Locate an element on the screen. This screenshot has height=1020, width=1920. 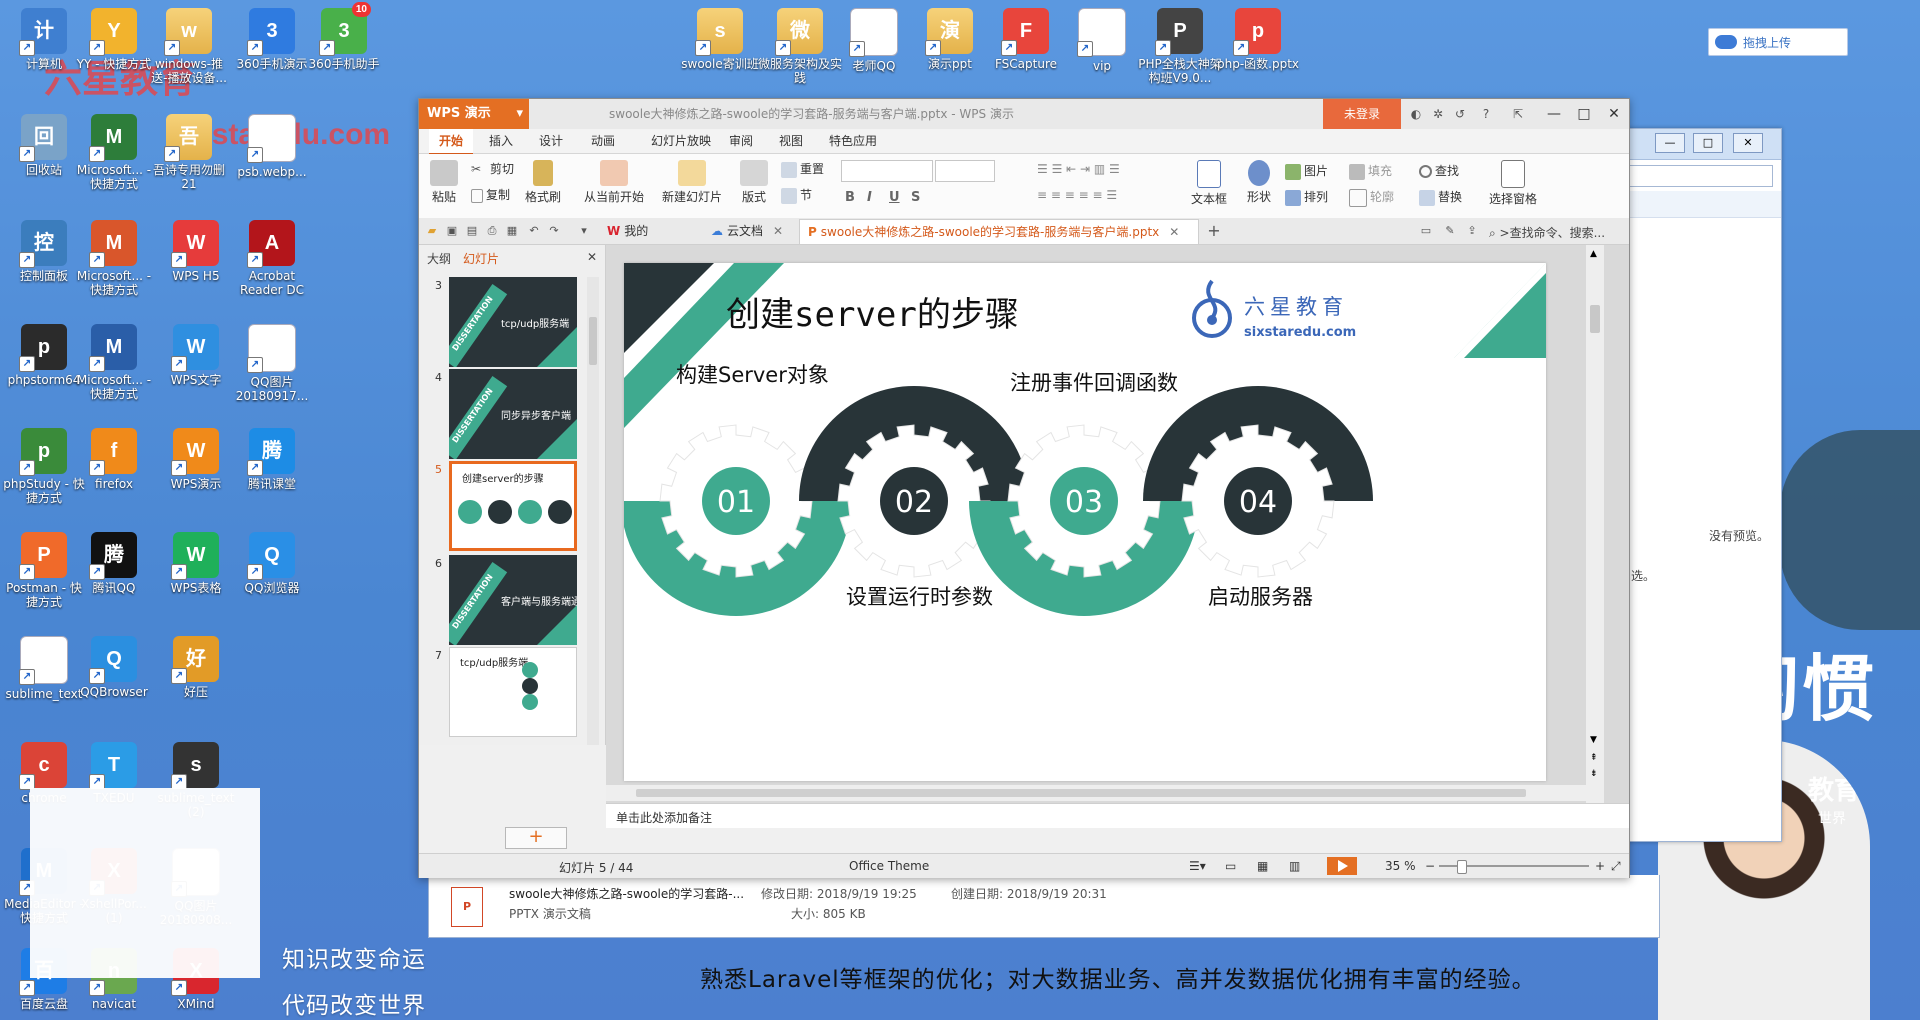
notes-toggle-icon: ☰▾ is located at coordinates (1197, 866).